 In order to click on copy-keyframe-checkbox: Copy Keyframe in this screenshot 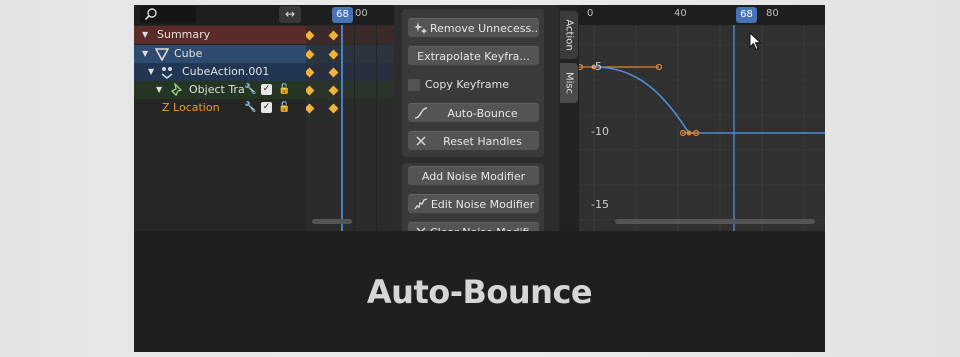, I will do `click(473, 85)`.